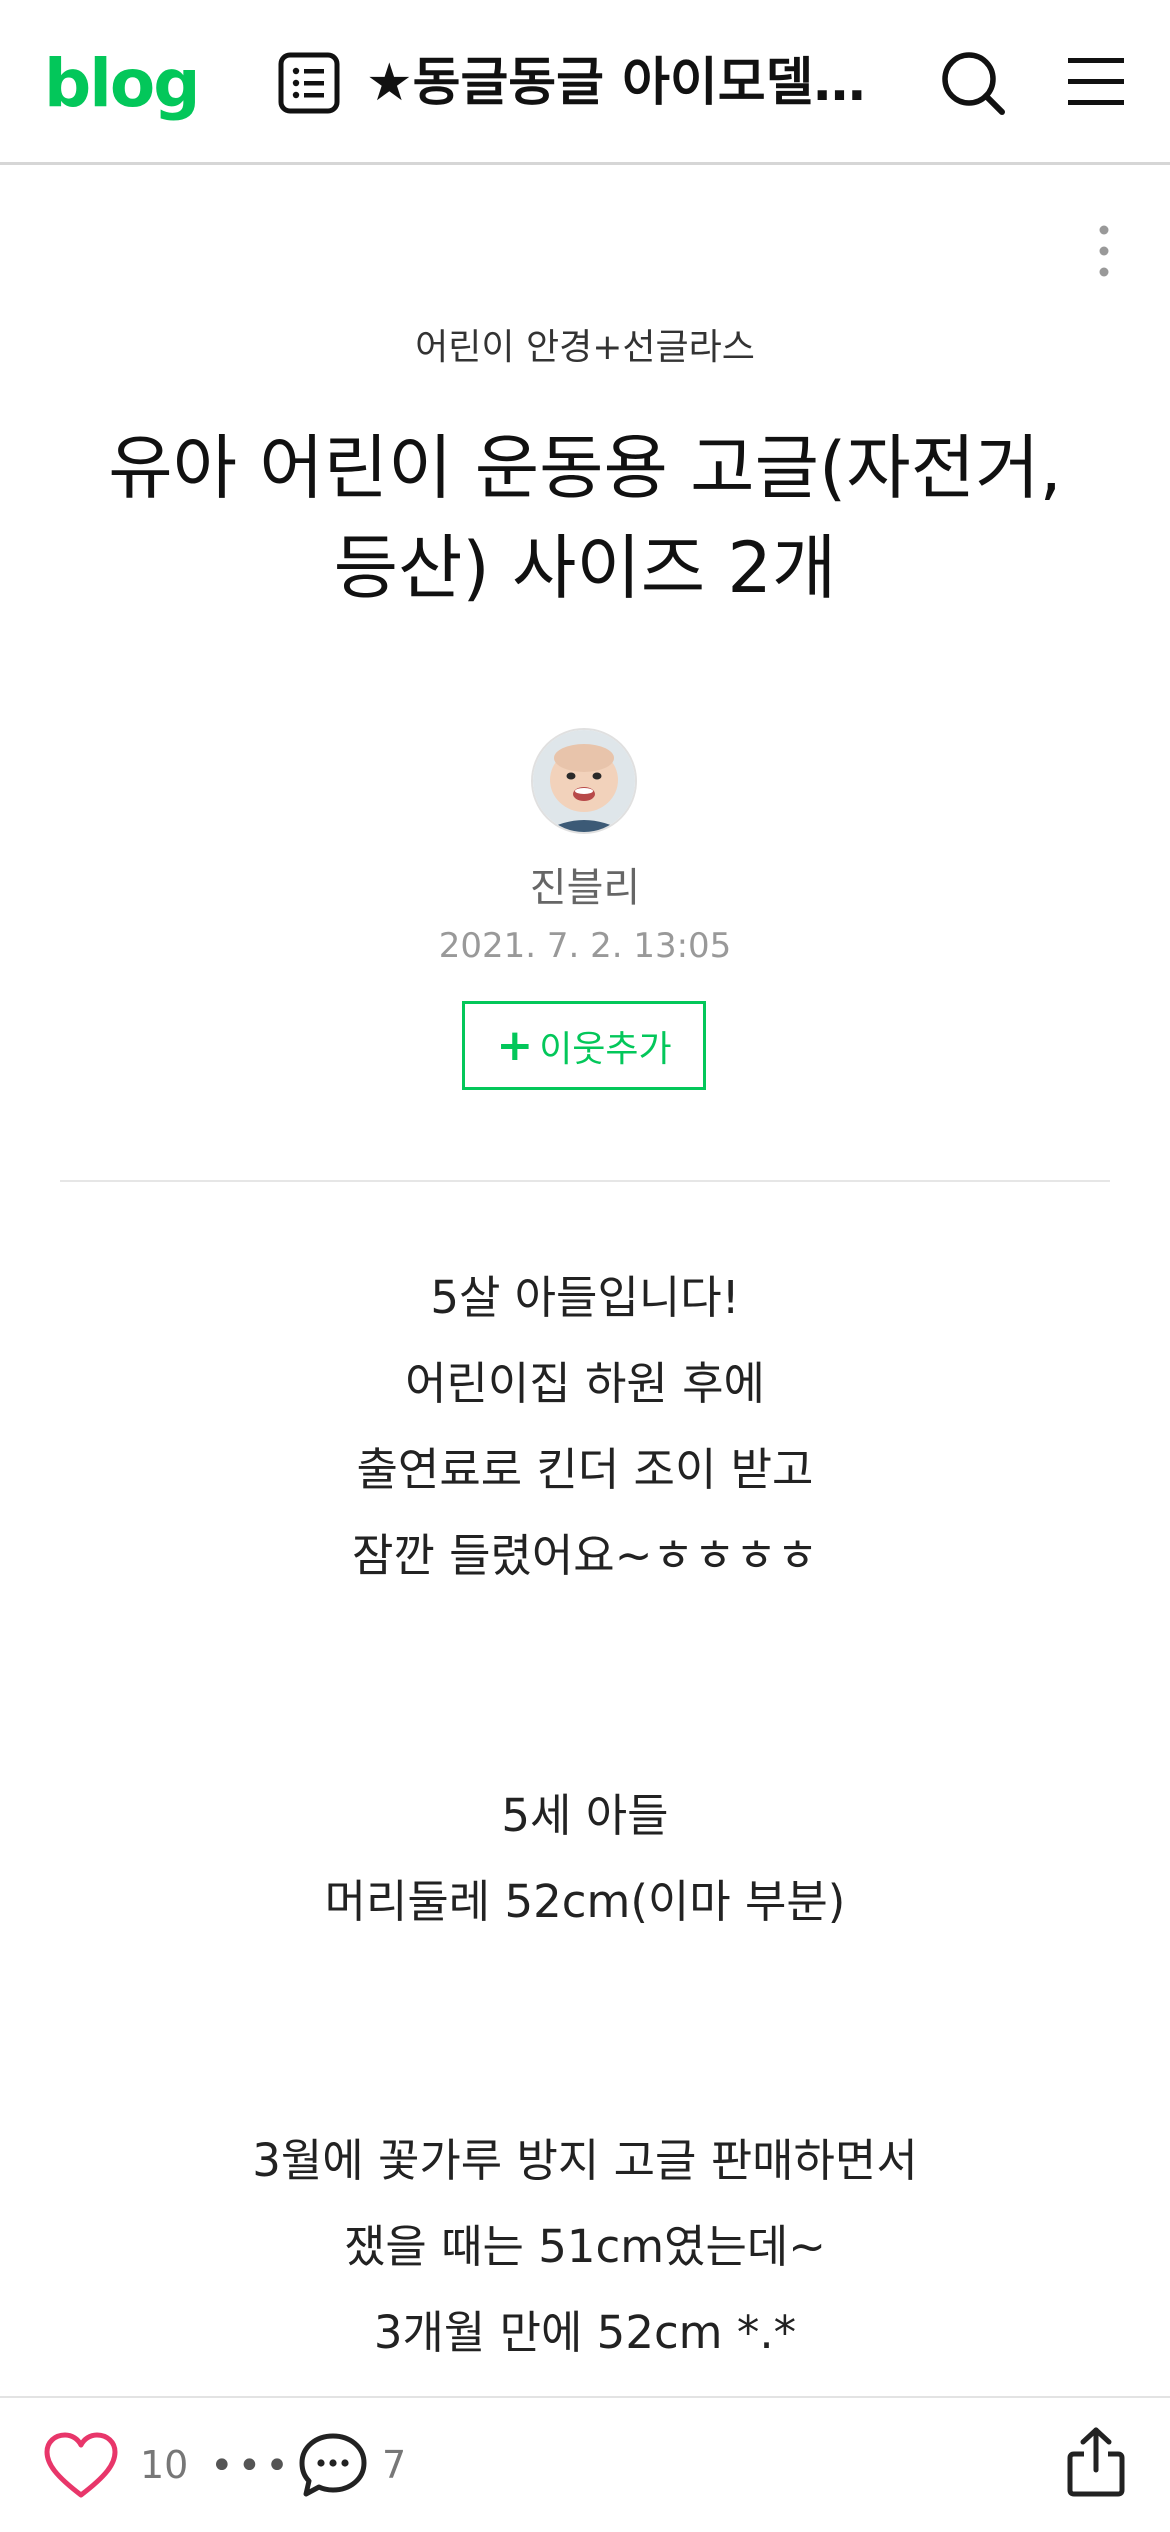 The image size is (1170, 2532). What do you see at coordinates (605, 1049) in the screenshot?
I see `follow-label: 이웃추가` at bounding box center [605, 1049].